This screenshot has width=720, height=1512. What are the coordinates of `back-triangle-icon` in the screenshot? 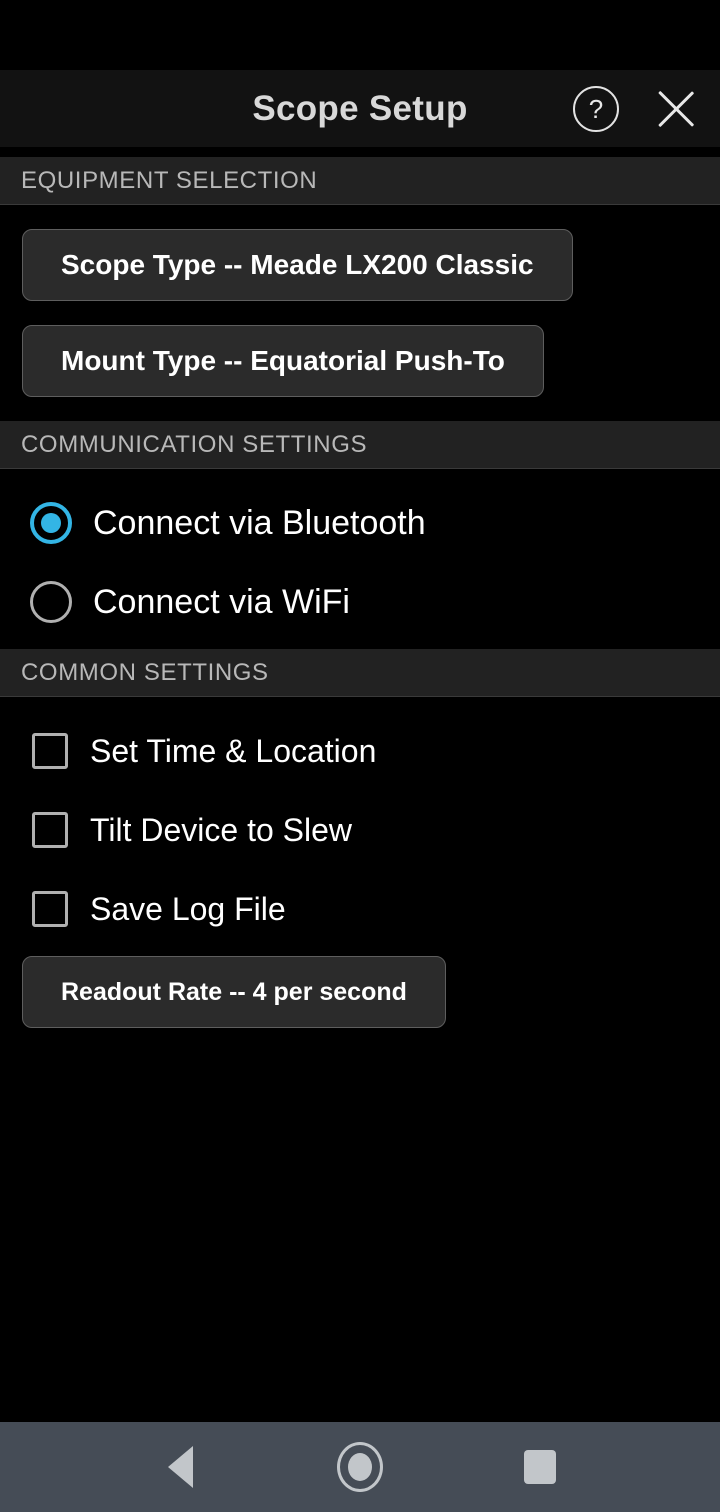 It's located at (180, 1467).